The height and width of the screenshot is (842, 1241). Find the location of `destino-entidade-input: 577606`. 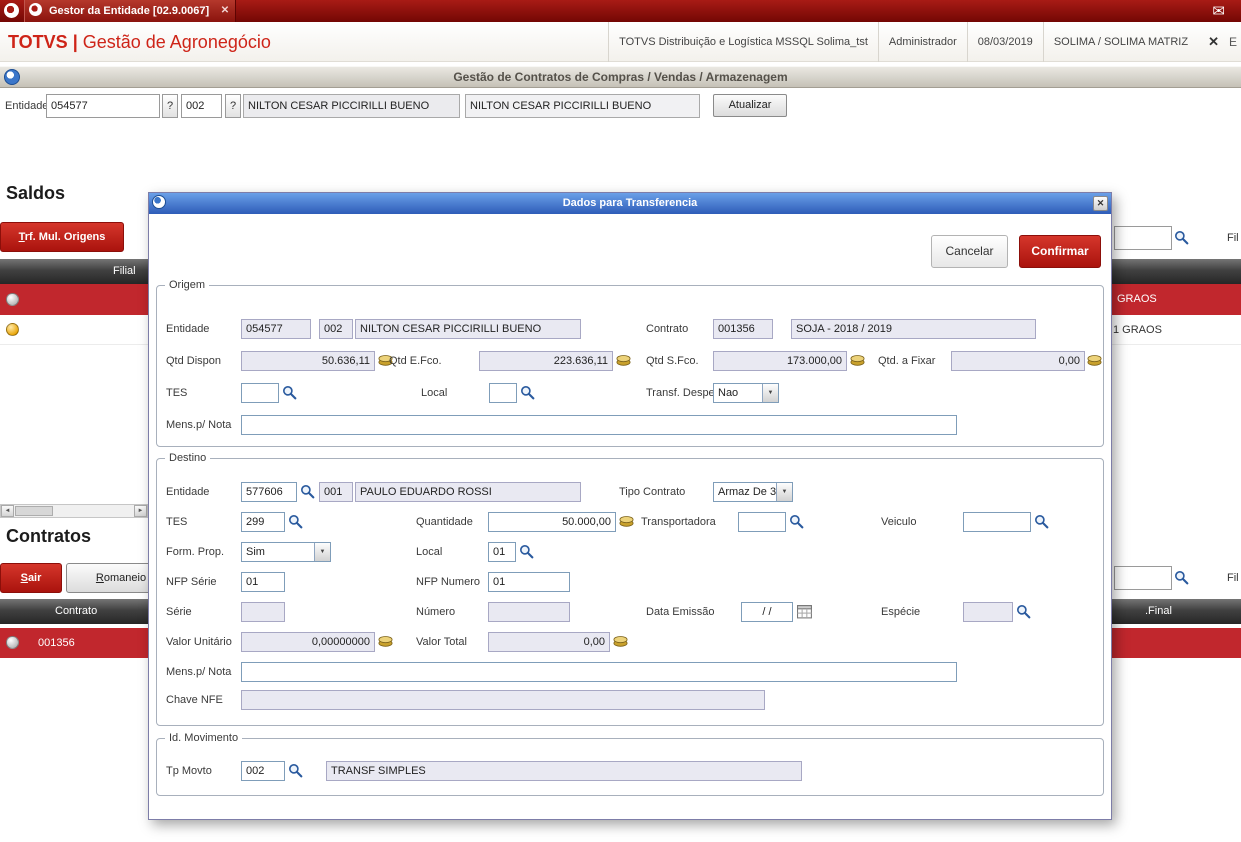

destino-entidade-input: 577606 is located at coordinates (269, 492).